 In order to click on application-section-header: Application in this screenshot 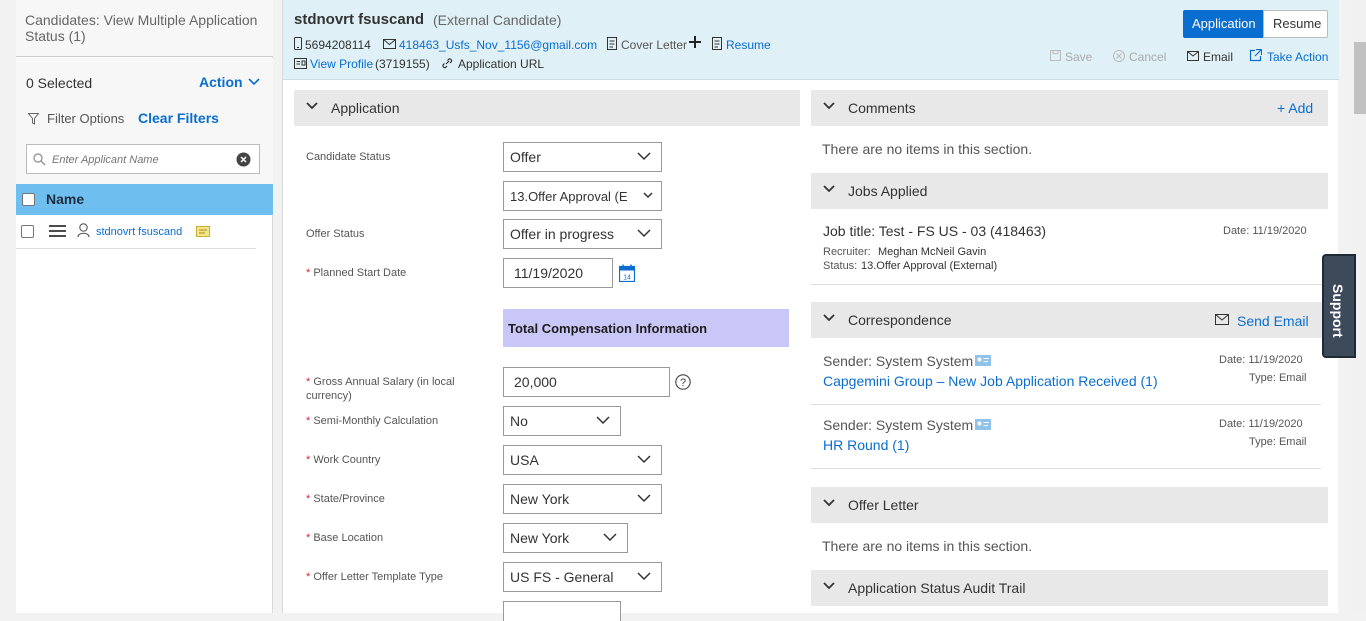, I will do `click(547, 108)`.